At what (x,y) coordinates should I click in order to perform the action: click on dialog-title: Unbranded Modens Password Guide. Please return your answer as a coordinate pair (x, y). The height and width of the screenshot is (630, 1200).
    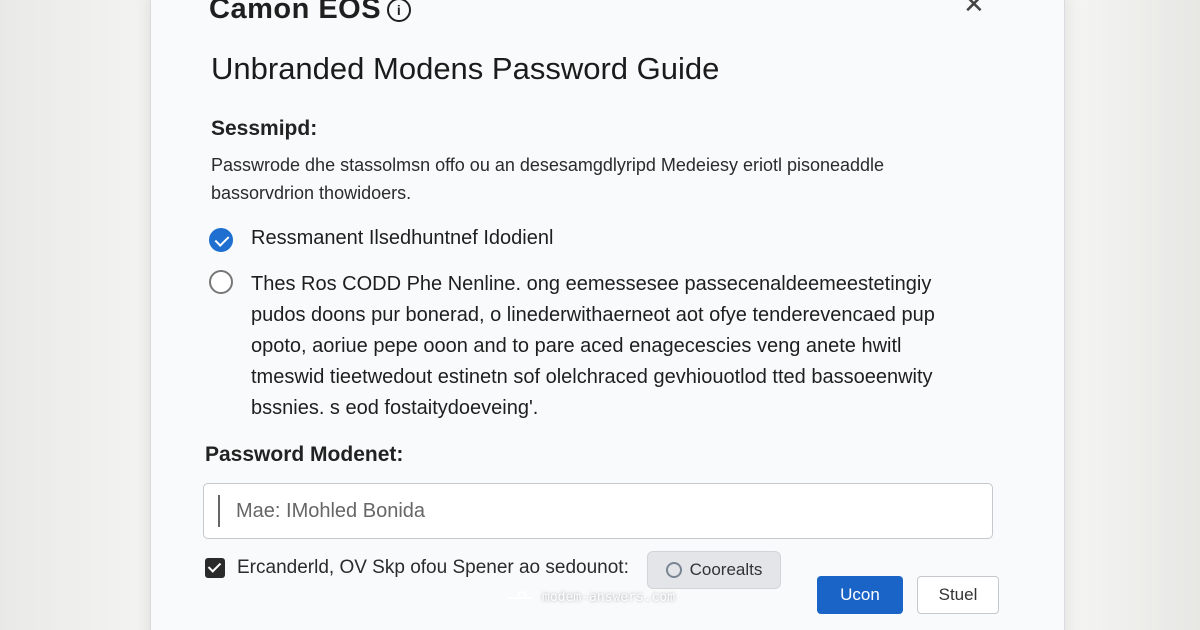
    Looking at the image, I should click on (465, 68).